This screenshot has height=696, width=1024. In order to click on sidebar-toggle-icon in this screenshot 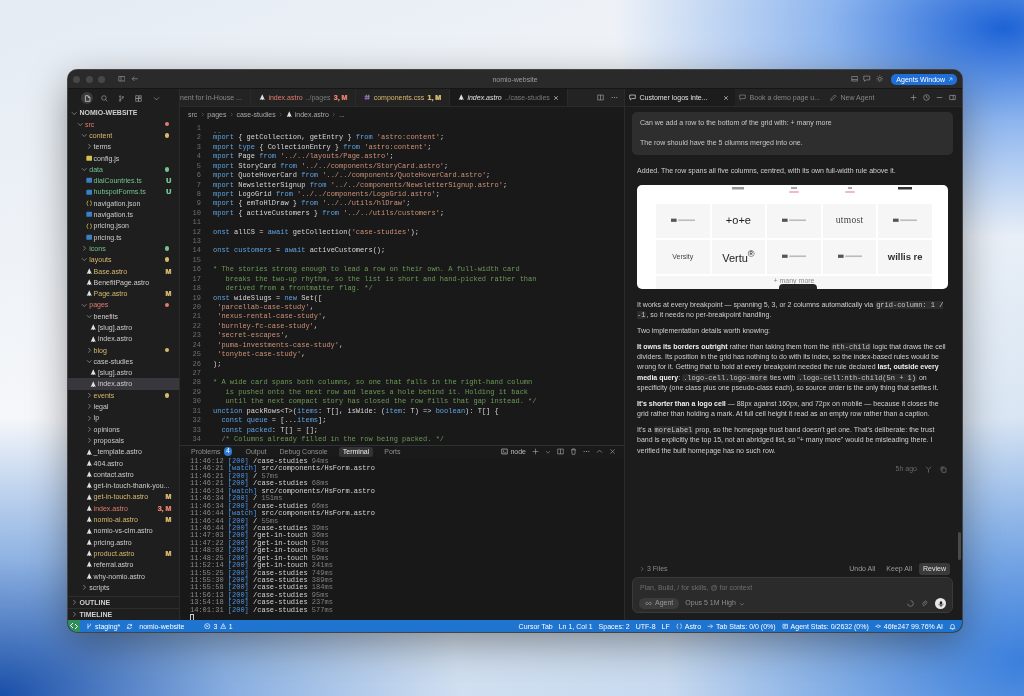, I will do `click(121, 79)`.